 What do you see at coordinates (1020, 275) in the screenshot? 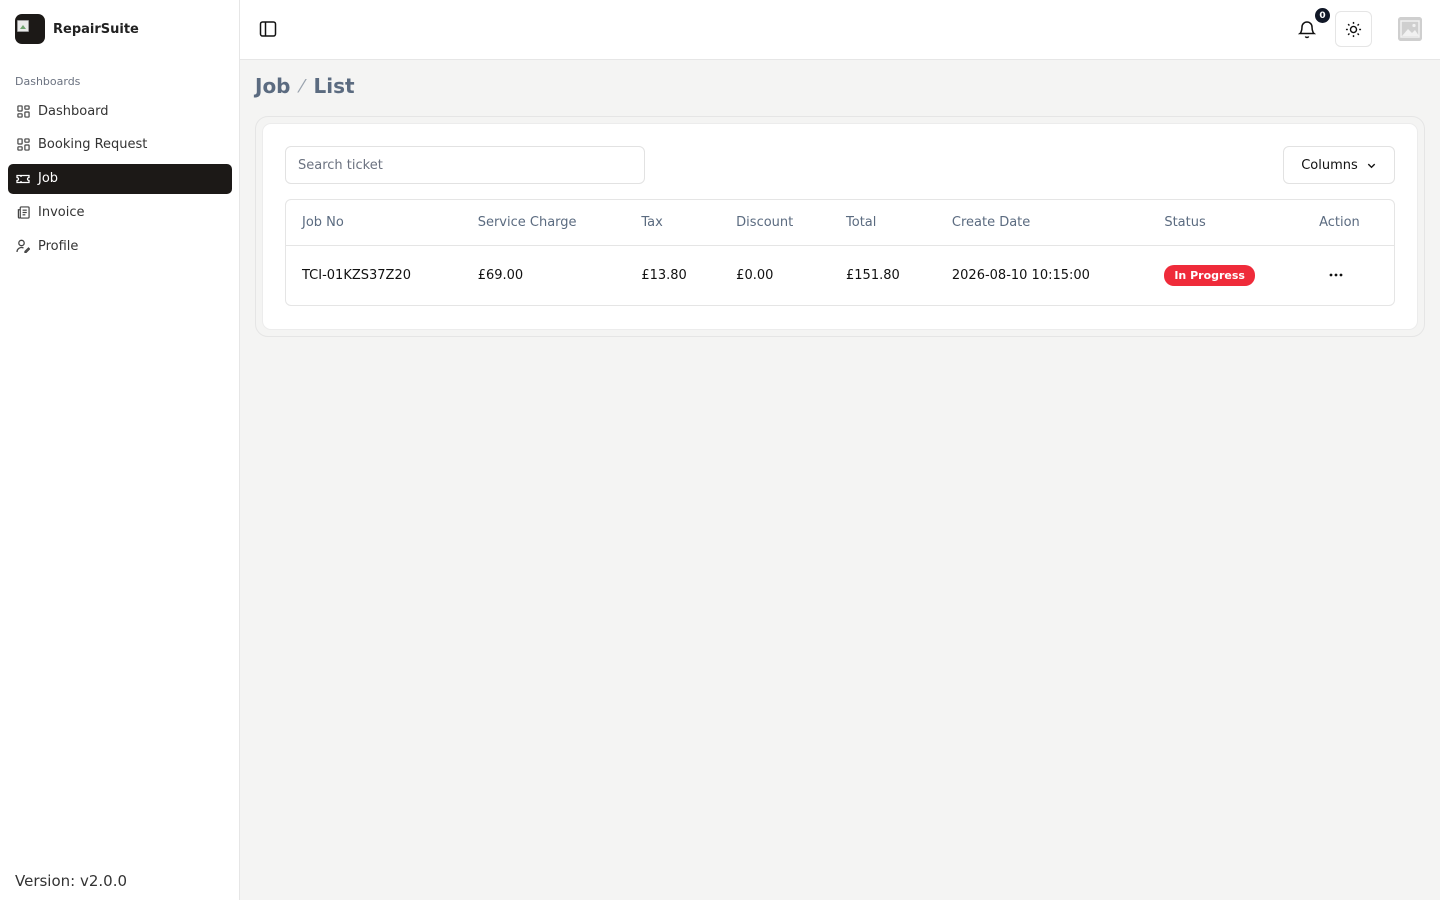
I see `cell-create-date: 2026-08-10 10:15:00` at bounding box center [1020, 275].